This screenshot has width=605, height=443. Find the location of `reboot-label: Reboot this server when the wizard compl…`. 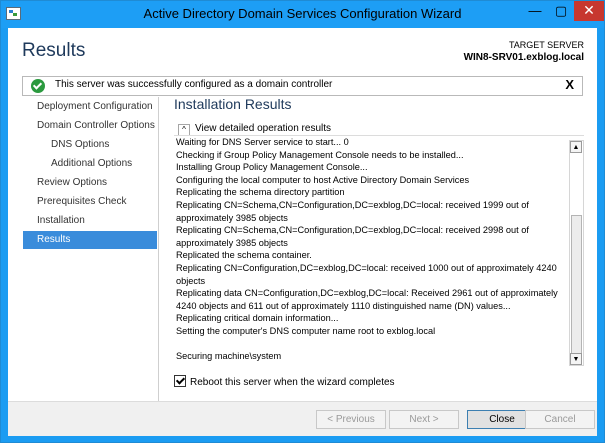

reboot-label: Reboot this server when the wizard compl… is located at coordinates (292, 382).